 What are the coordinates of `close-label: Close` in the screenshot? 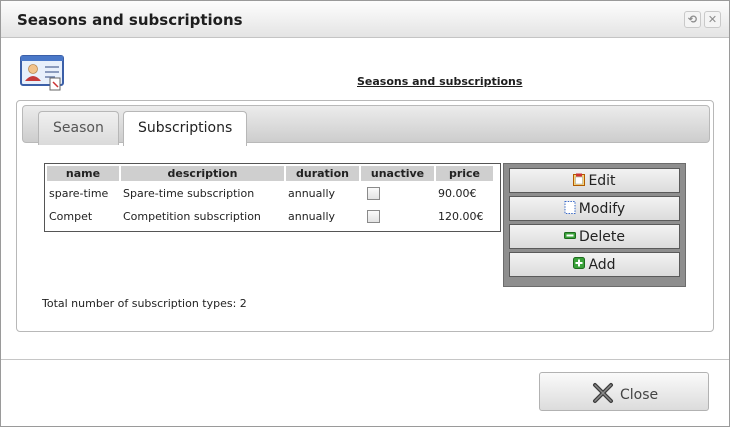 It's located at (639, 395).